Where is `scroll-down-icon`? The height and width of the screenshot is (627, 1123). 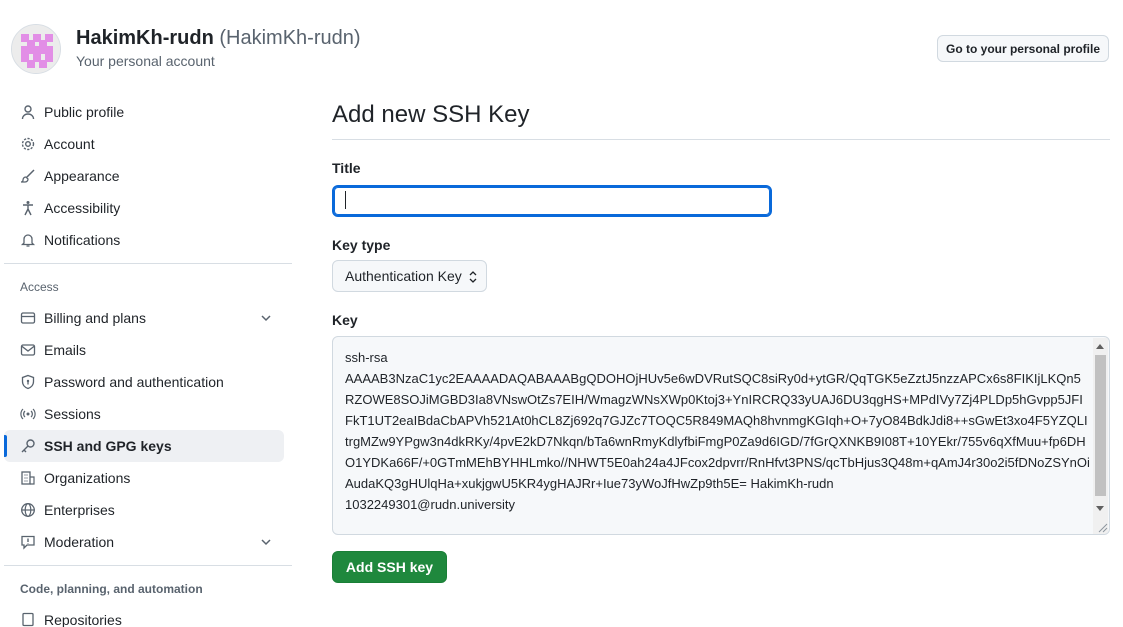 scroll-down-icon is located at coordinates (1100, 508).